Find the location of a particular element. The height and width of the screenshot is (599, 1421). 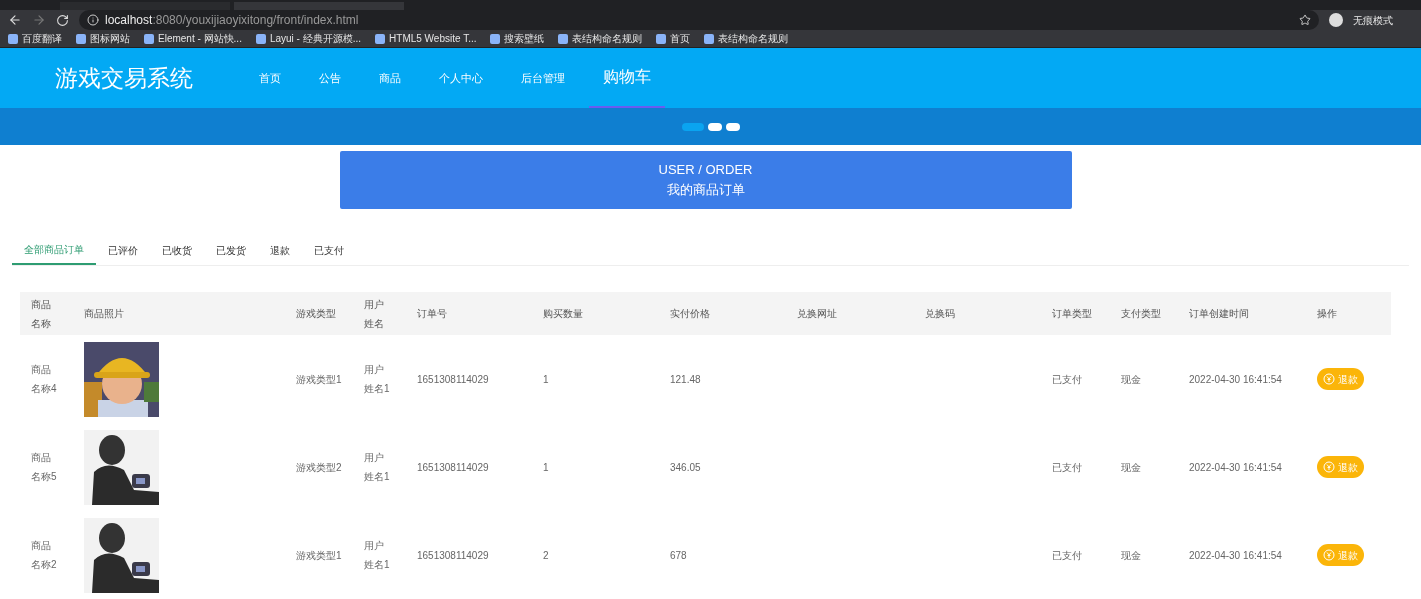

table-cell-text: 346.05 is located at coordinates (685, 467).